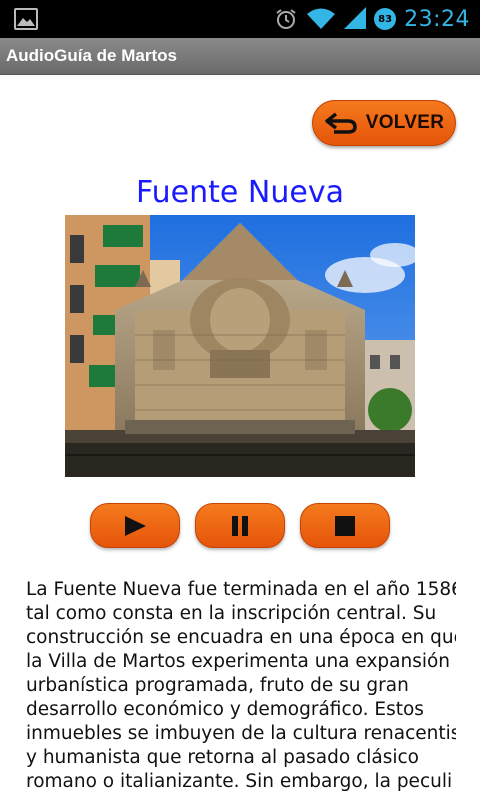 This screenshot has width=480, height=800. What do you see at coordinates (437, 19) in the screenshot?
I see `clock: 23:24` at bounding box center [437, 19].